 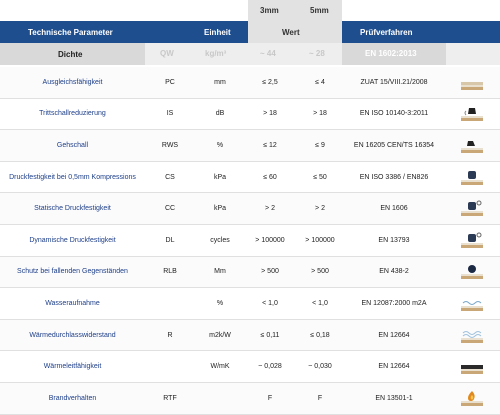 What do you see at coordinates (170, 177) in the screenshot?
I see `cell-code: CS` at bounding box center [170, 177].